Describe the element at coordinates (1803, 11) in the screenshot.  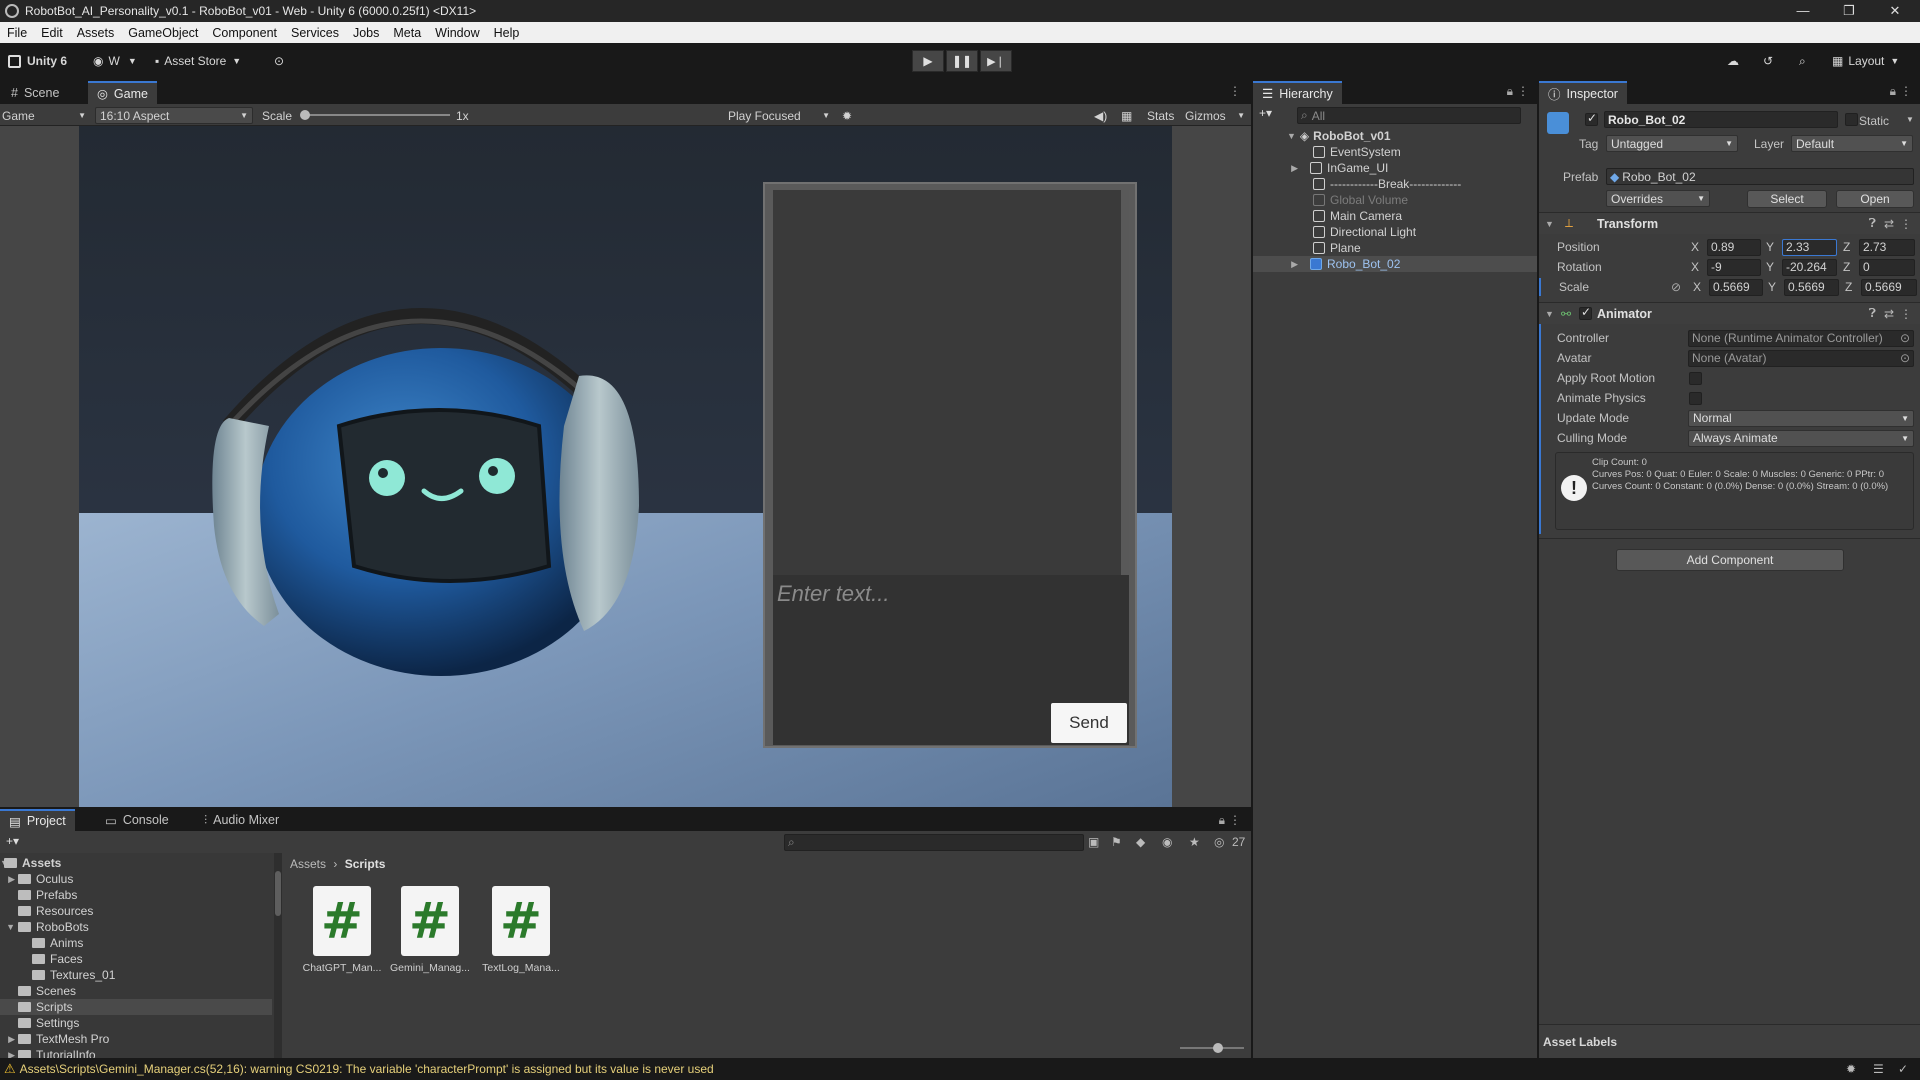
I see `minimize-icon: —` at that location.